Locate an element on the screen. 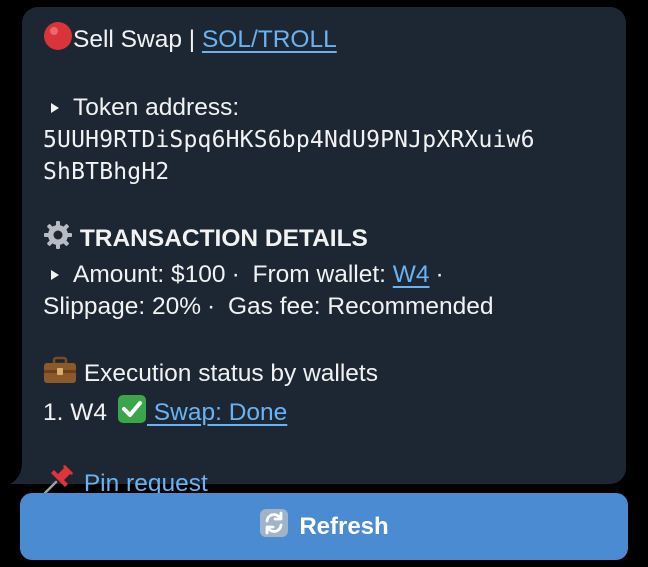  gear-icon is located at coordinates (58, 239).